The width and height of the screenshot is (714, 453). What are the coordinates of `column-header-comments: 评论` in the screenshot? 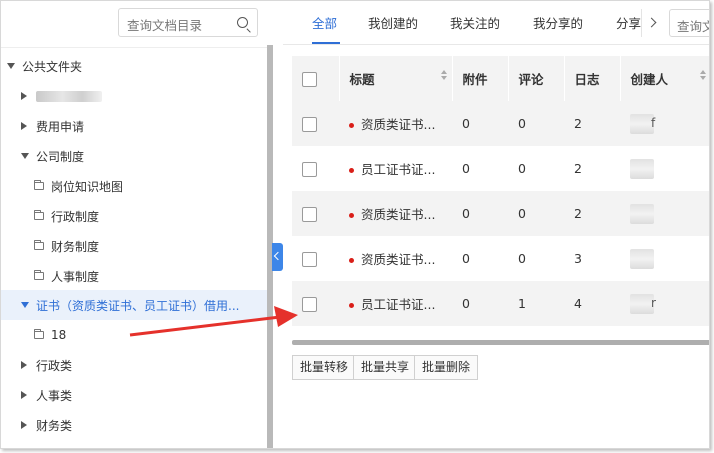 It's located at (536, 78).